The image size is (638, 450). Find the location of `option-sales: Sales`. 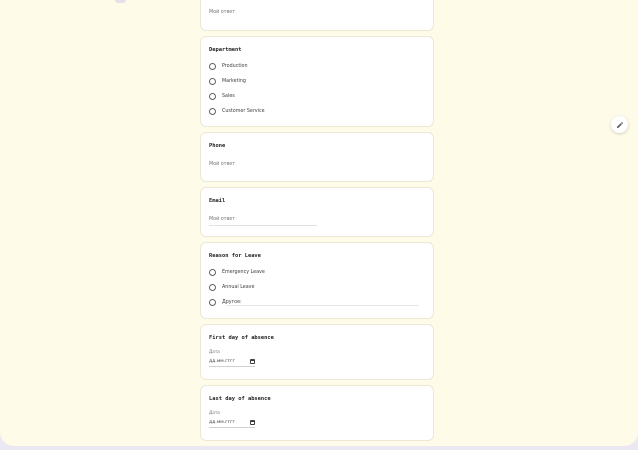

option-sales: Sales is located at coordinates (222, 96).